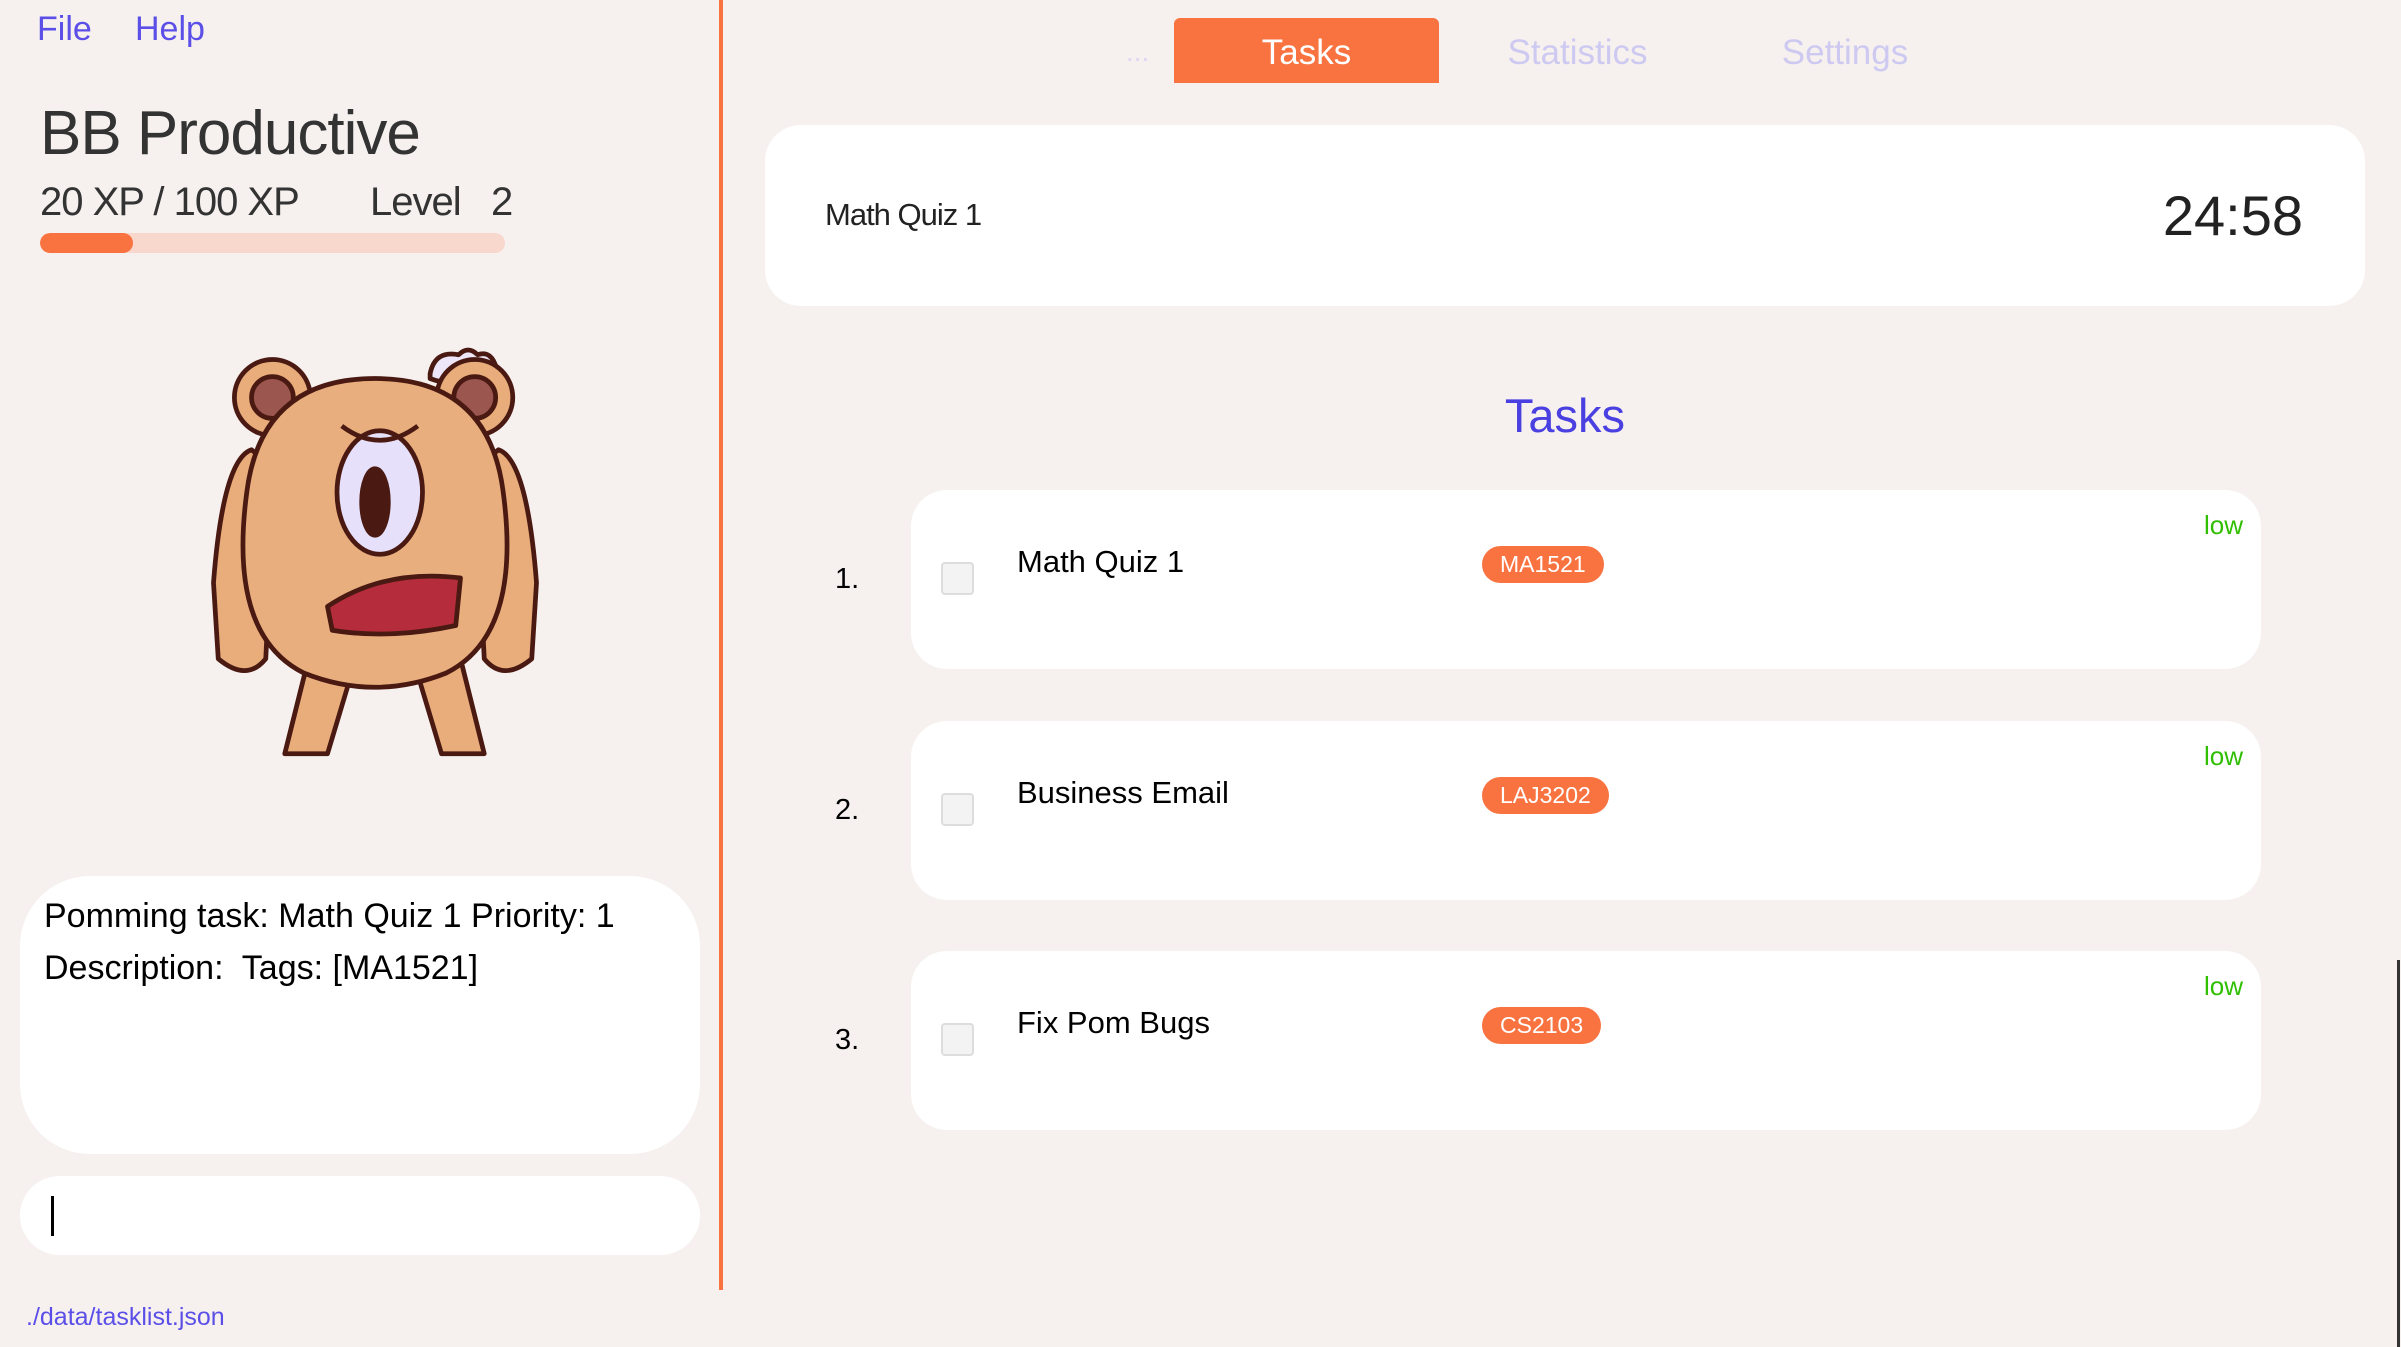 This screenshot has height=1347, width=2401. Describe the element at coordinates (329, 916) in the screenshot. I see `details-line-task: Pomming task: Math Quiz 1 Priority: 1` at that location.